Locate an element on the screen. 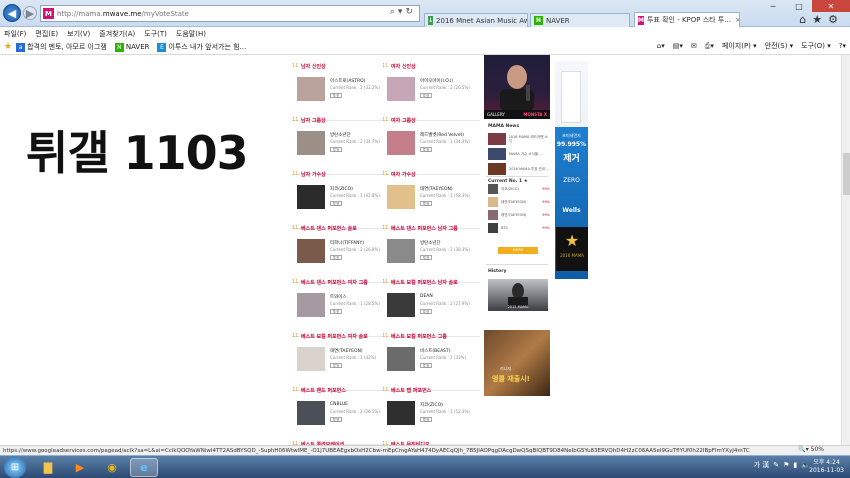  menu-edit: 편집(E) is located at coordinates (46, 34).